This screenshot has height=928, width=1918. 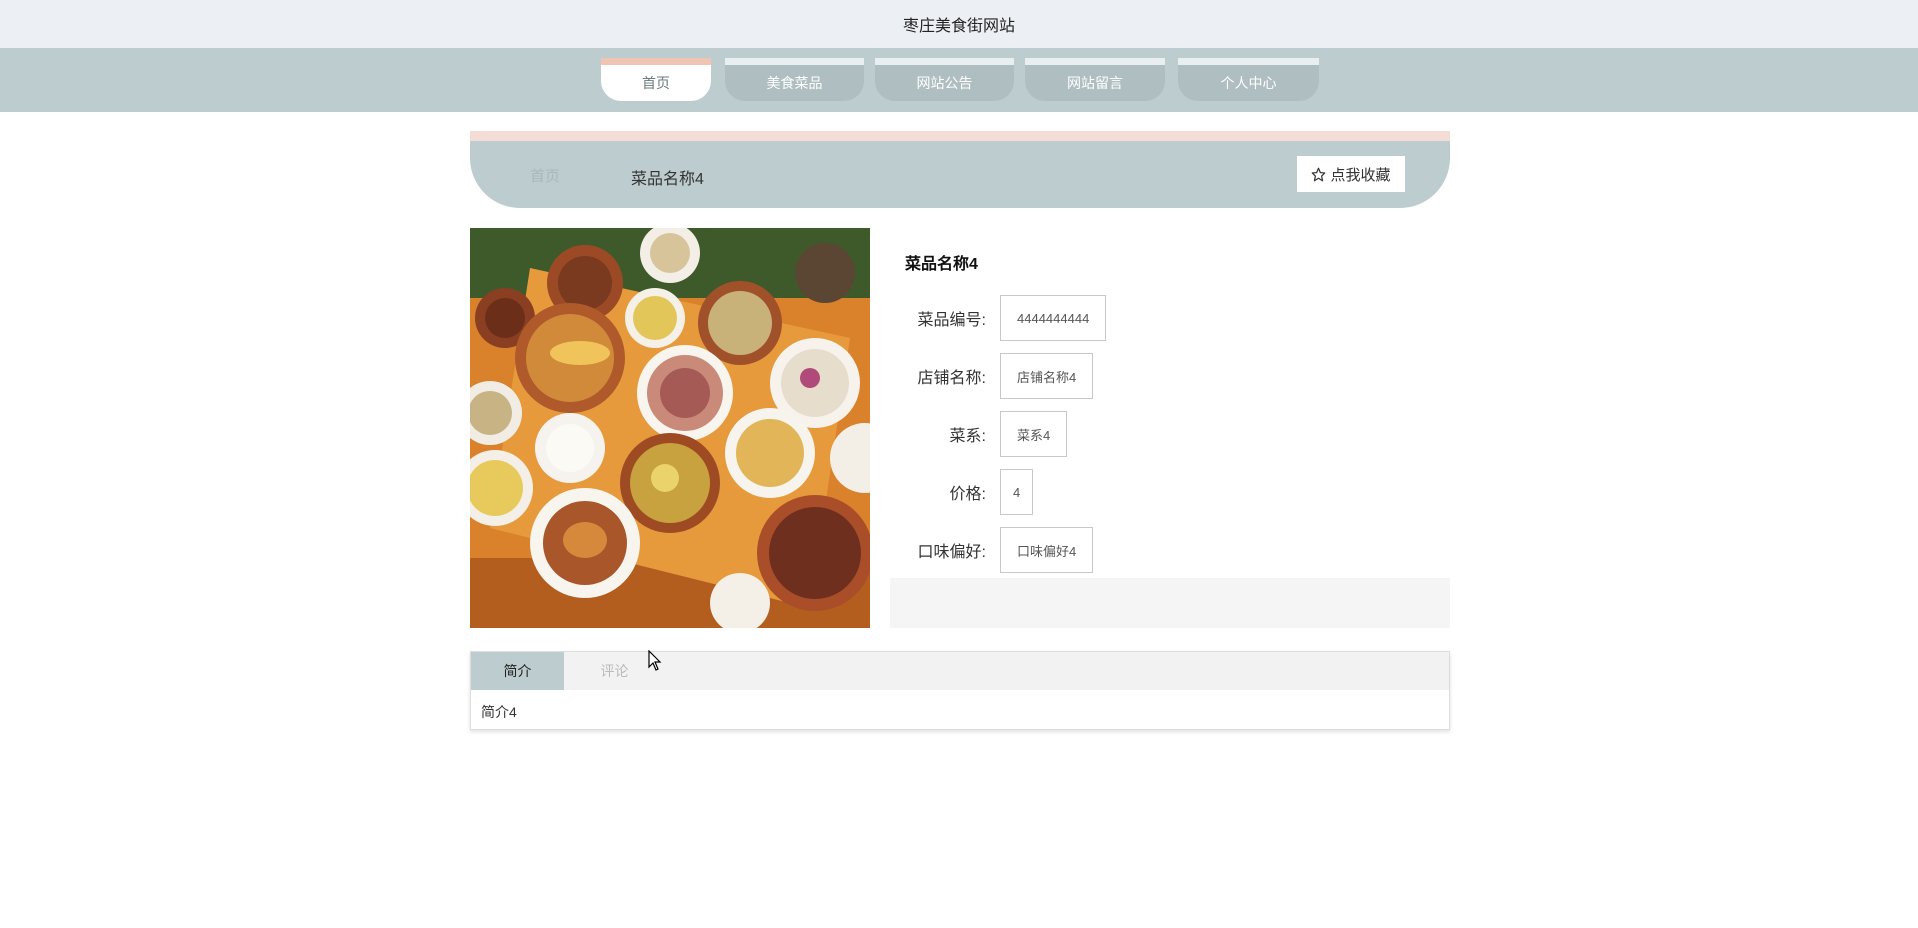 What do you see at coordinates (941, 264) in the screenshot?
I see `product-title: 菜品名称4` at bounding box center [941, 264].